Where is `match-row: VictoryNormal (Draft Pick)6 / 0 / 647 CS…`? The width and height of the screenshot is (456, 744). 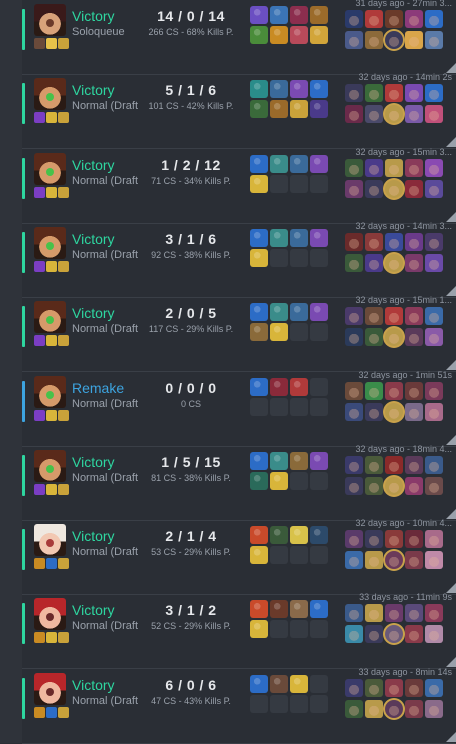
match-row: VictoryNormal (Draft Pick)6 / 0 / 647 CS… is located at coordinates (239, 705).